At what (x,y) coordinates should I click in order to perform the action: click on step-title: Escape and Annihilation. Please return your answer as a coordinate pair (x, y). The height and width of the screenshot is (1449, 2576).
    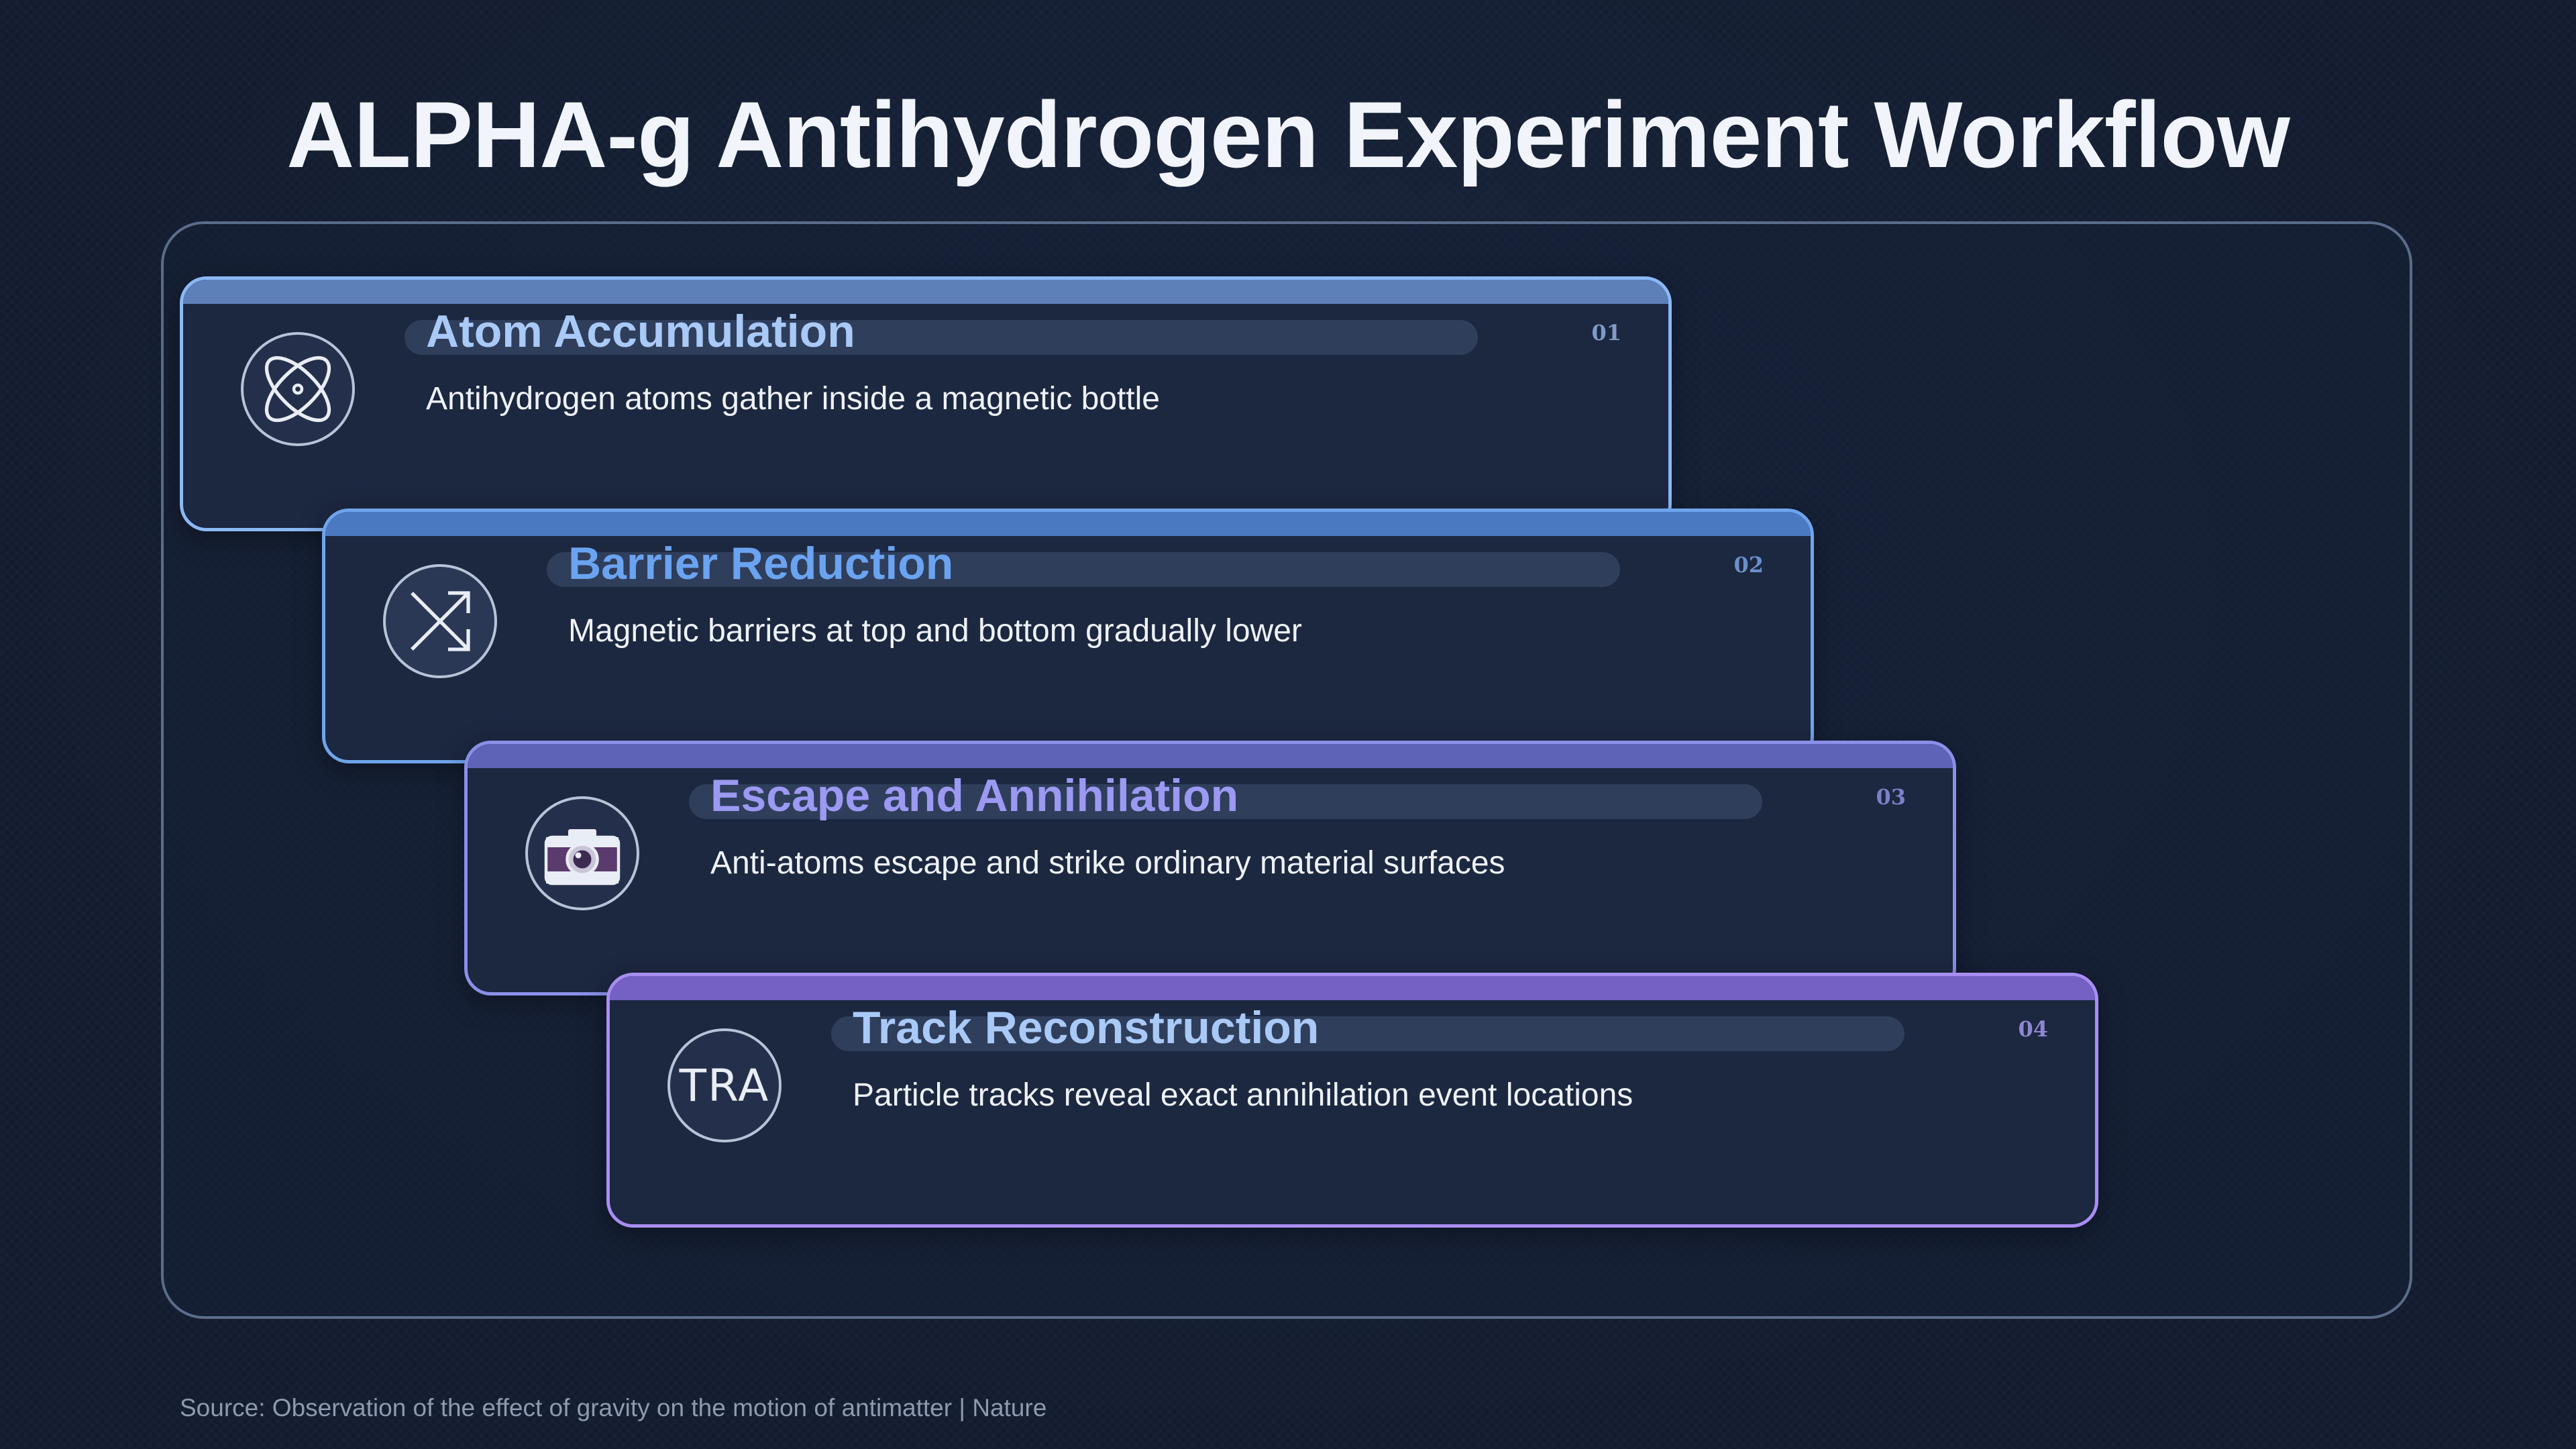
    Looking at the image, I should click on (974, 795).